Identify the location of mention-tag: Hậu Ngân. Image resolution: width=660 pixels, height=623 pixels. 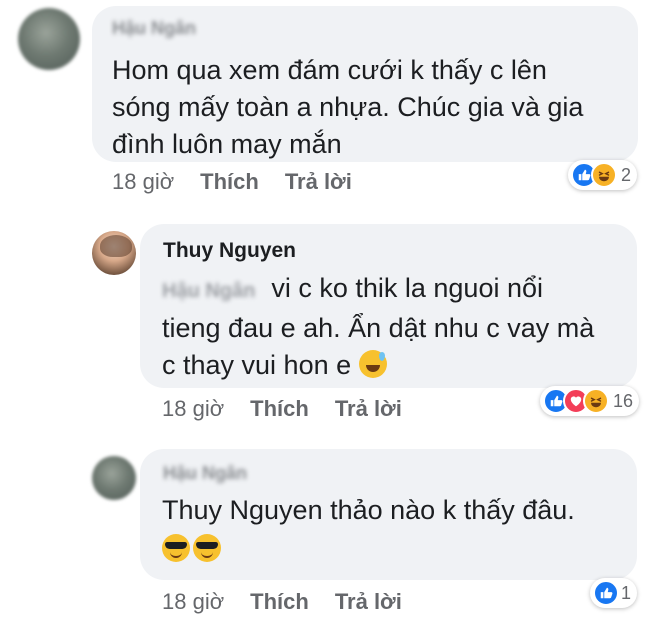
(208, 291).